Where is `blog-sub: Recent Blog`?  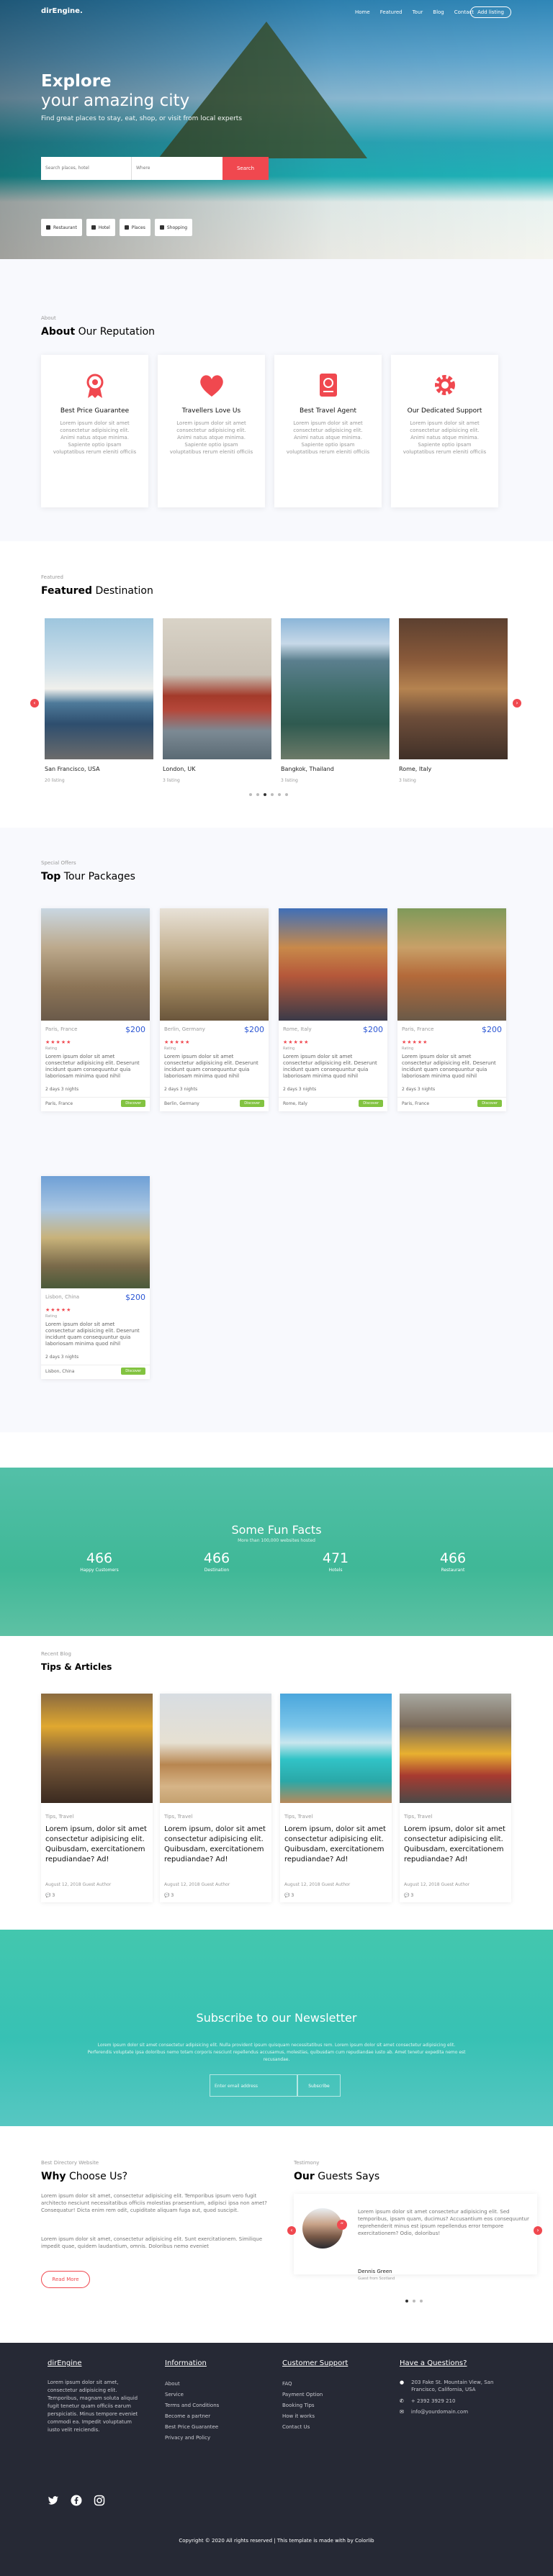 blog-sub: Recent Blog is located at coordinates (56, 1654).